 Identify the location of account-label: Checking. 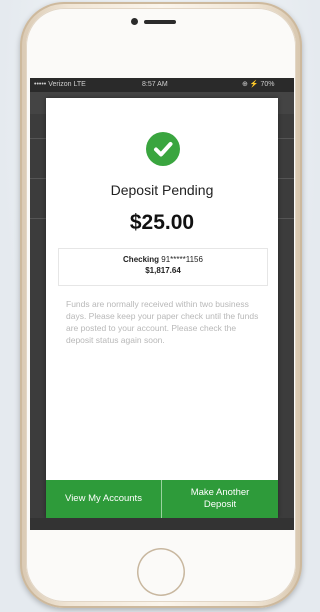
(141, 259).